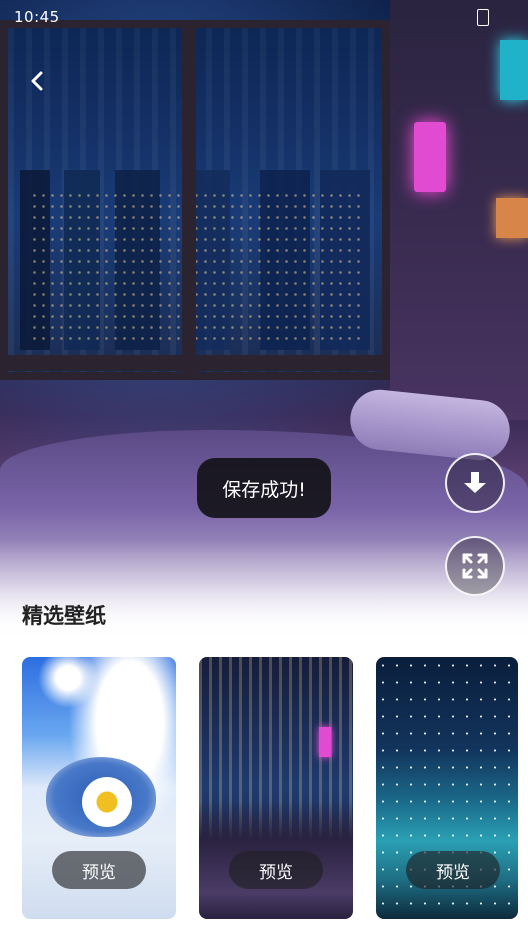 The width and height of the screenshot is (528, 939). I want to click on neon-poster, so click(514, 70).